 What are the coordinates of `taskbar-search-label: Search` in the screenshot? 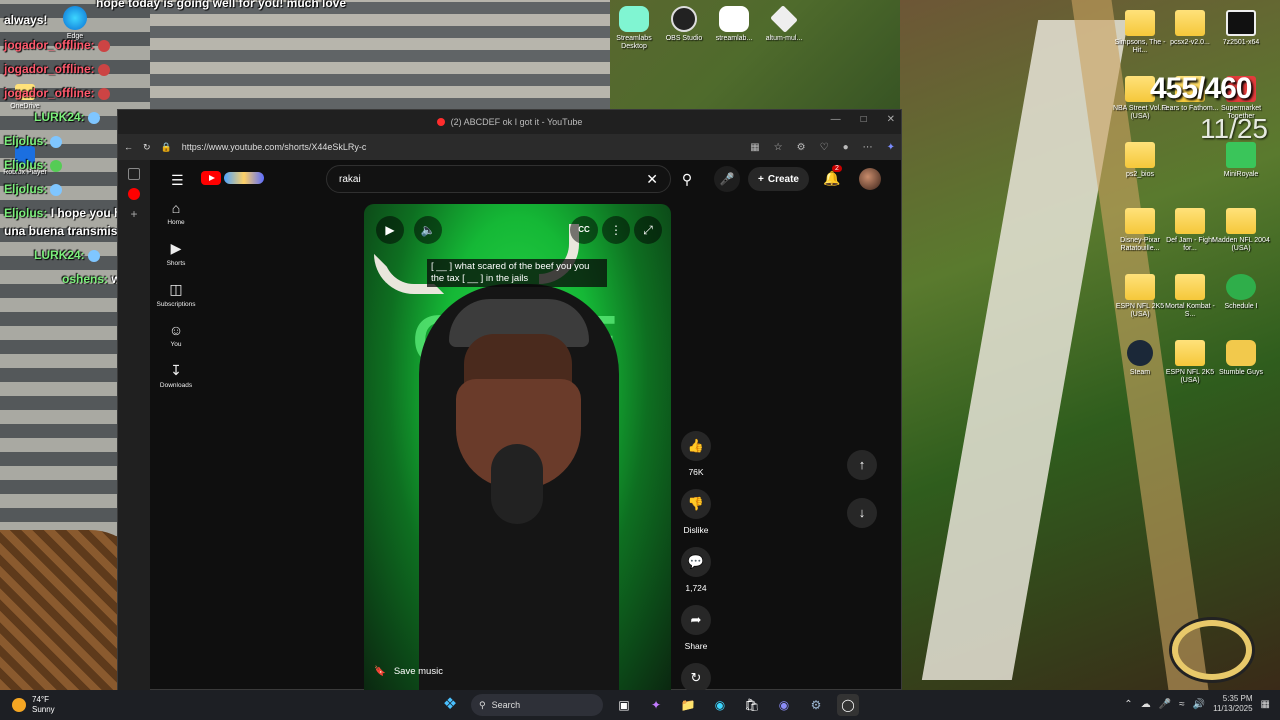 It's located at (506, 705).